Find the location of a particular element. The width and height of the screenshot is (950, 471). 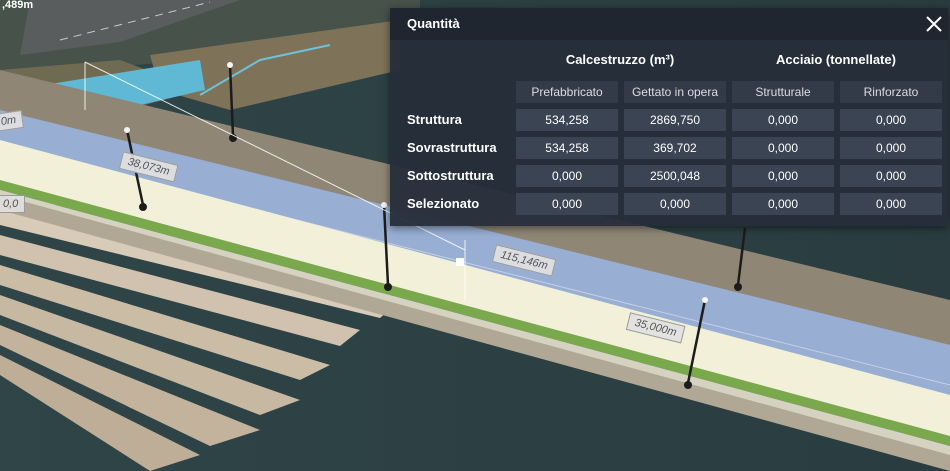

row-label-struttura: Struttura is located at coordinates (434, 119).